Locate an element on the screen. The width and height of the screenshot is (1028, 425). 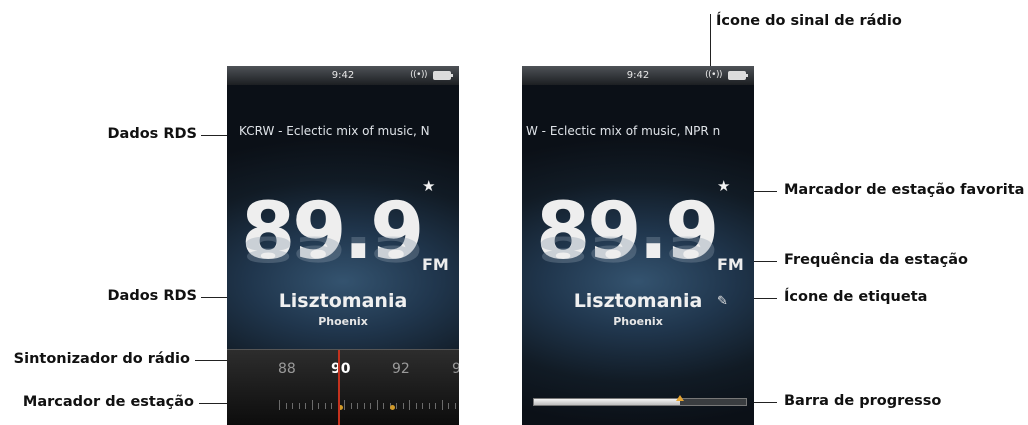
tuner-ticks is located at coordinates (343, 405).